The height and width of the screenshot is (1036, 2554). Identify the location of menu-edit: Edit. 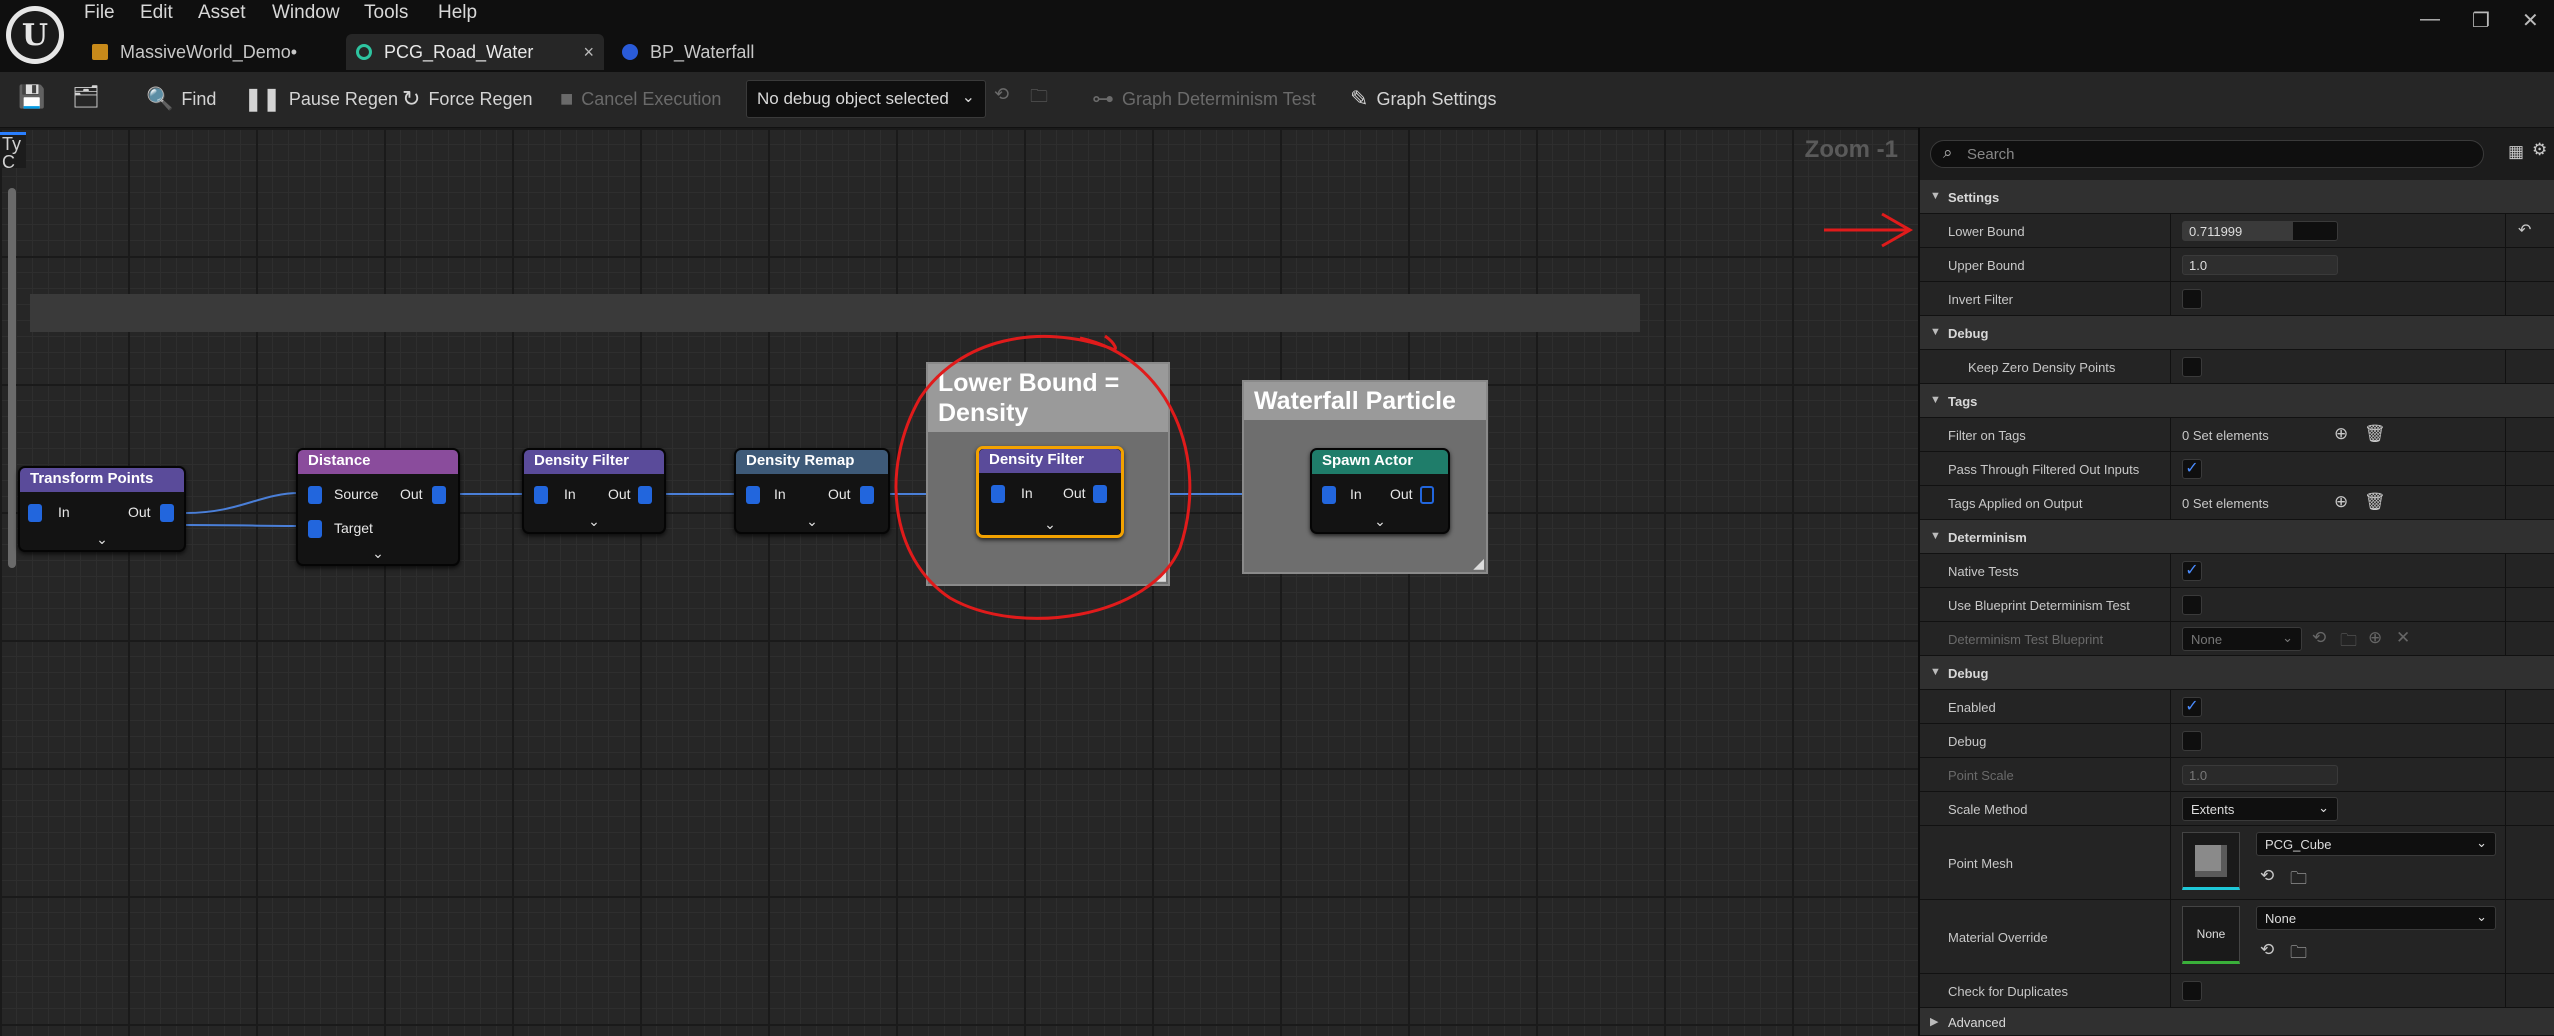
(156, 13).